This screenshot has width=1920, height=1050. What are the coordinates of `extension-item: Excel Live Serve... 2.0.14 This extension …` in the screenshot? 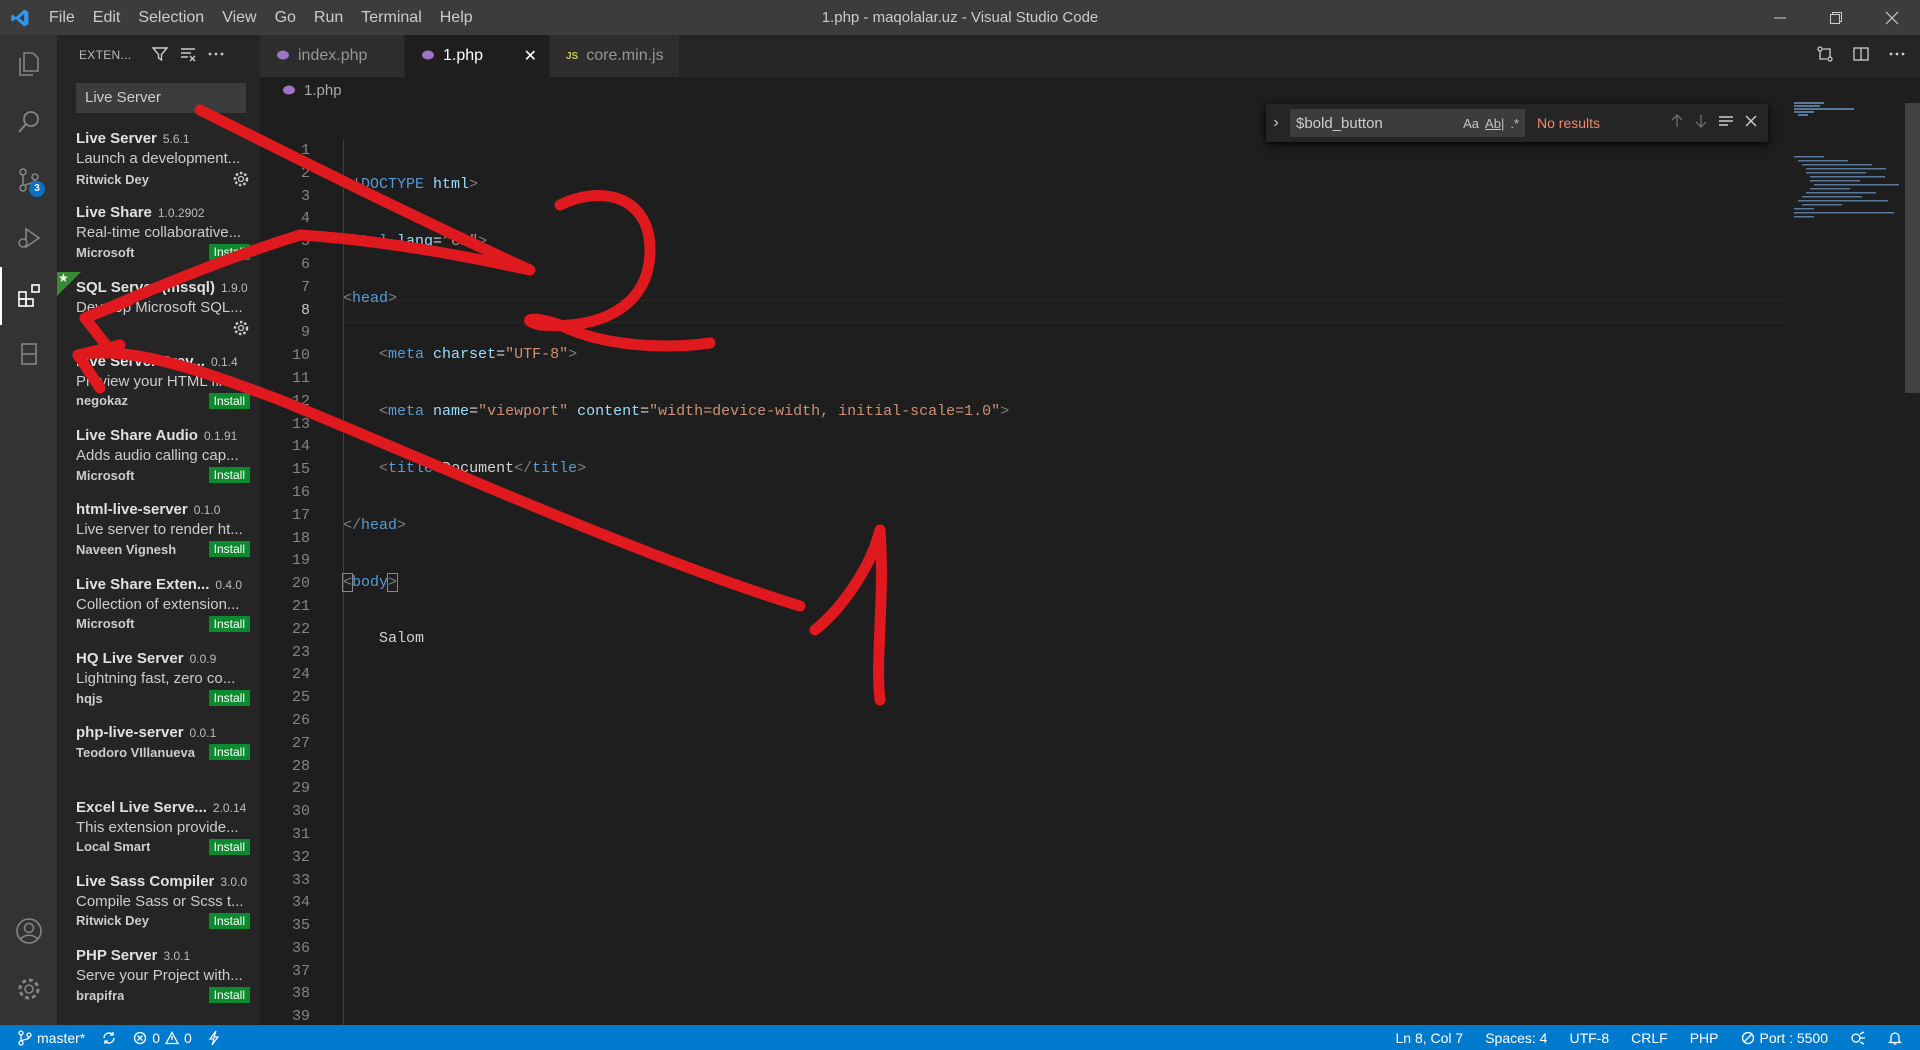 It's located at (158, 829).